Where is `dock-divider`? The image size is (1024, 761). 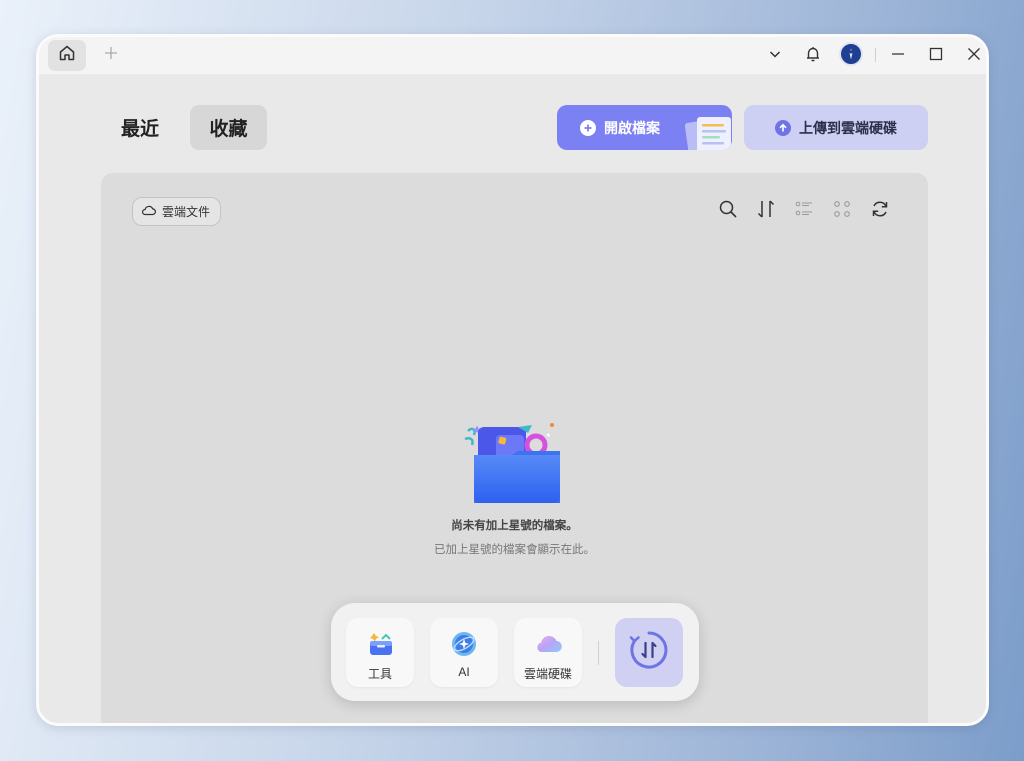 dock-divider is located at coordinates (598, 653).